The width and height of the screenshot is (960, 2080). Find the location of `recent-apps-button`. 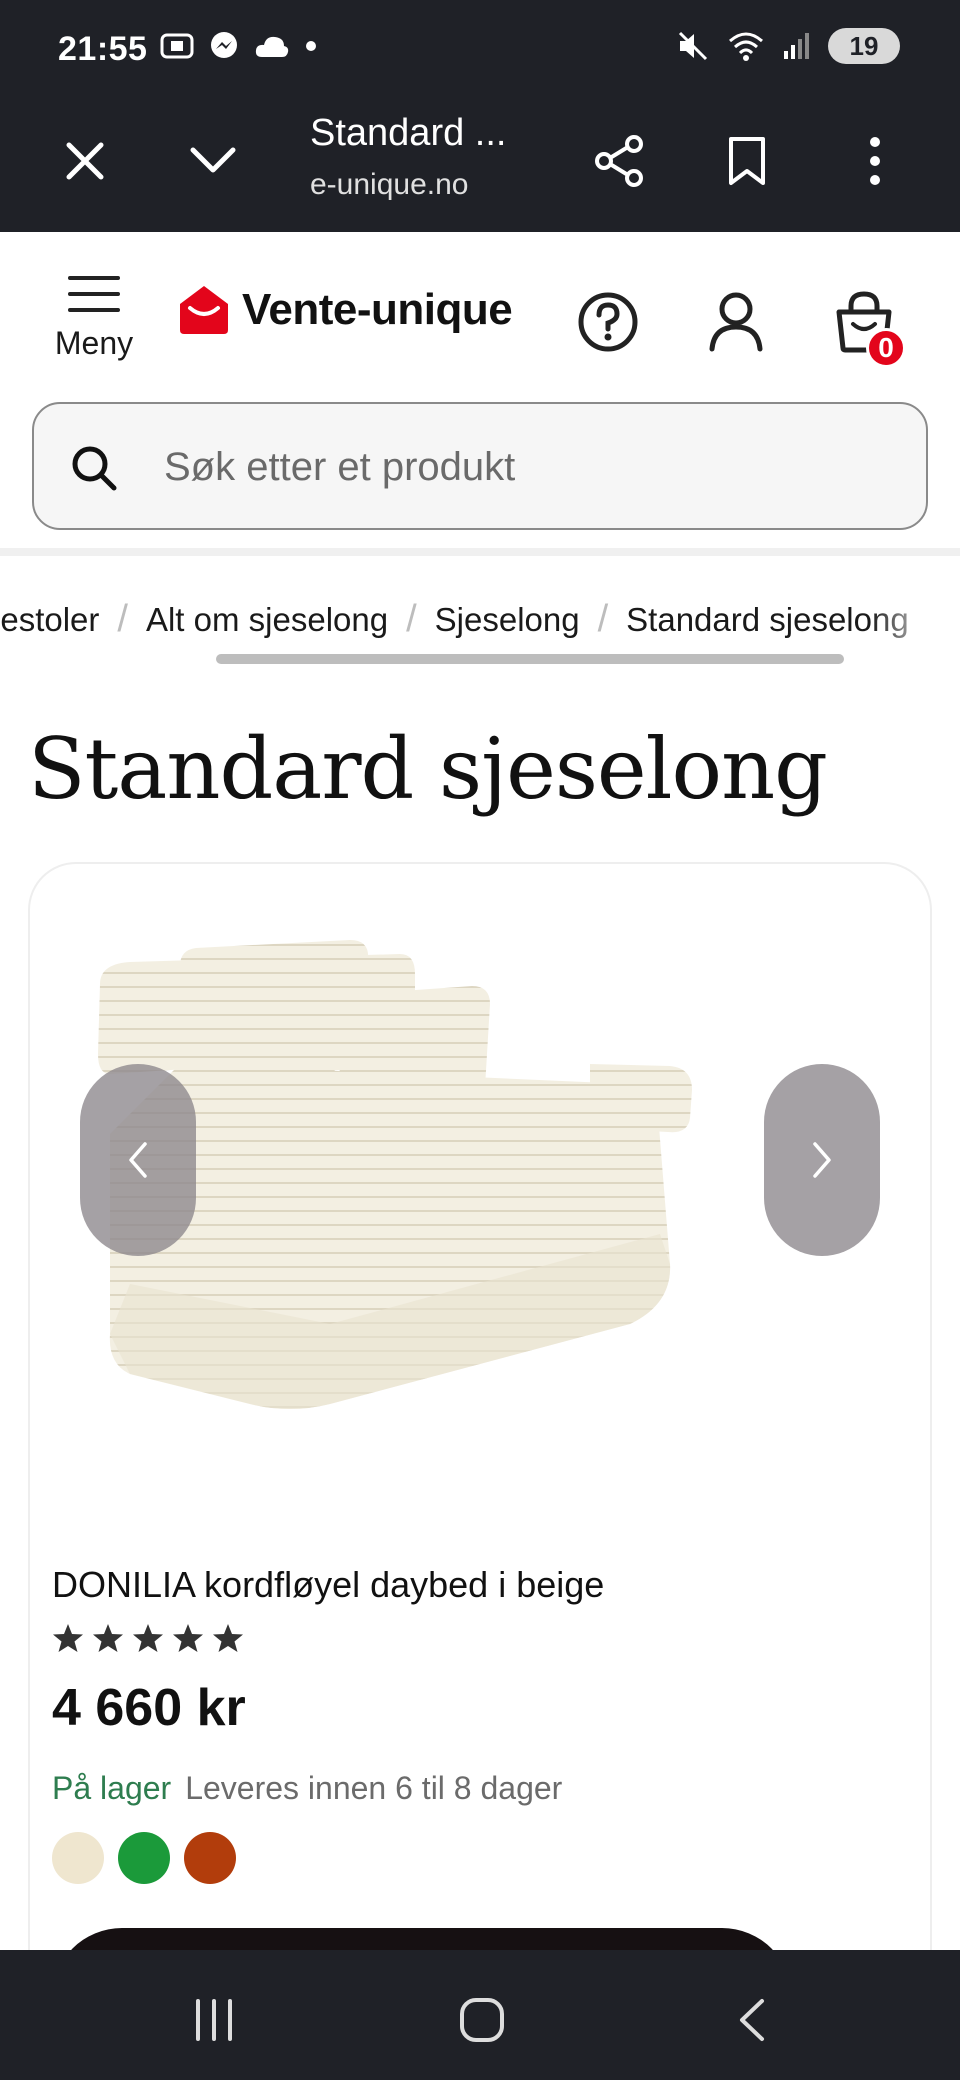

recent-apps-button is located at coordinates (214, 2020).